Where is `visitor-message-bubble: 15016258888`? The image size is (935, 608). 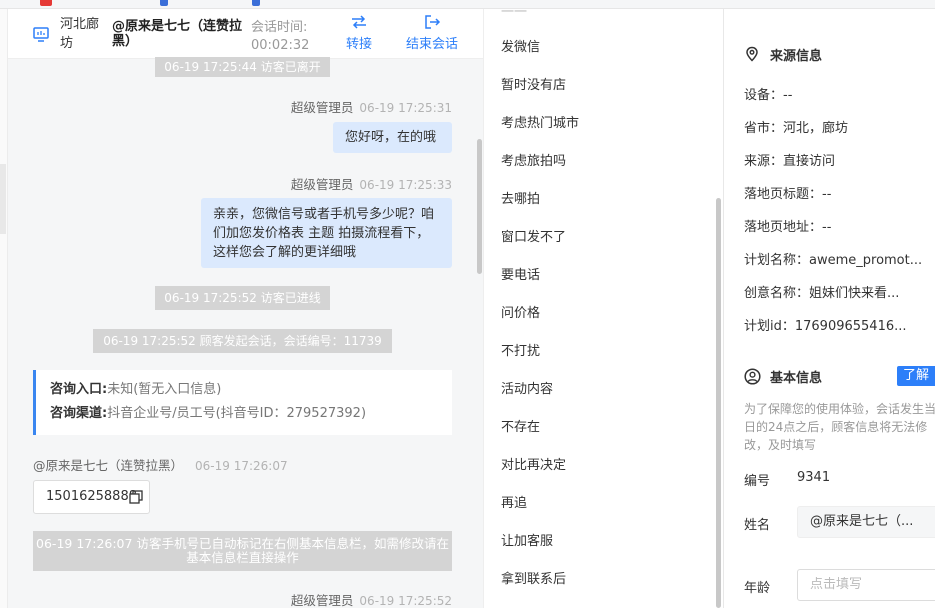 visitor-message-bubble: 15016258888 is located at coordinates (91, 497).